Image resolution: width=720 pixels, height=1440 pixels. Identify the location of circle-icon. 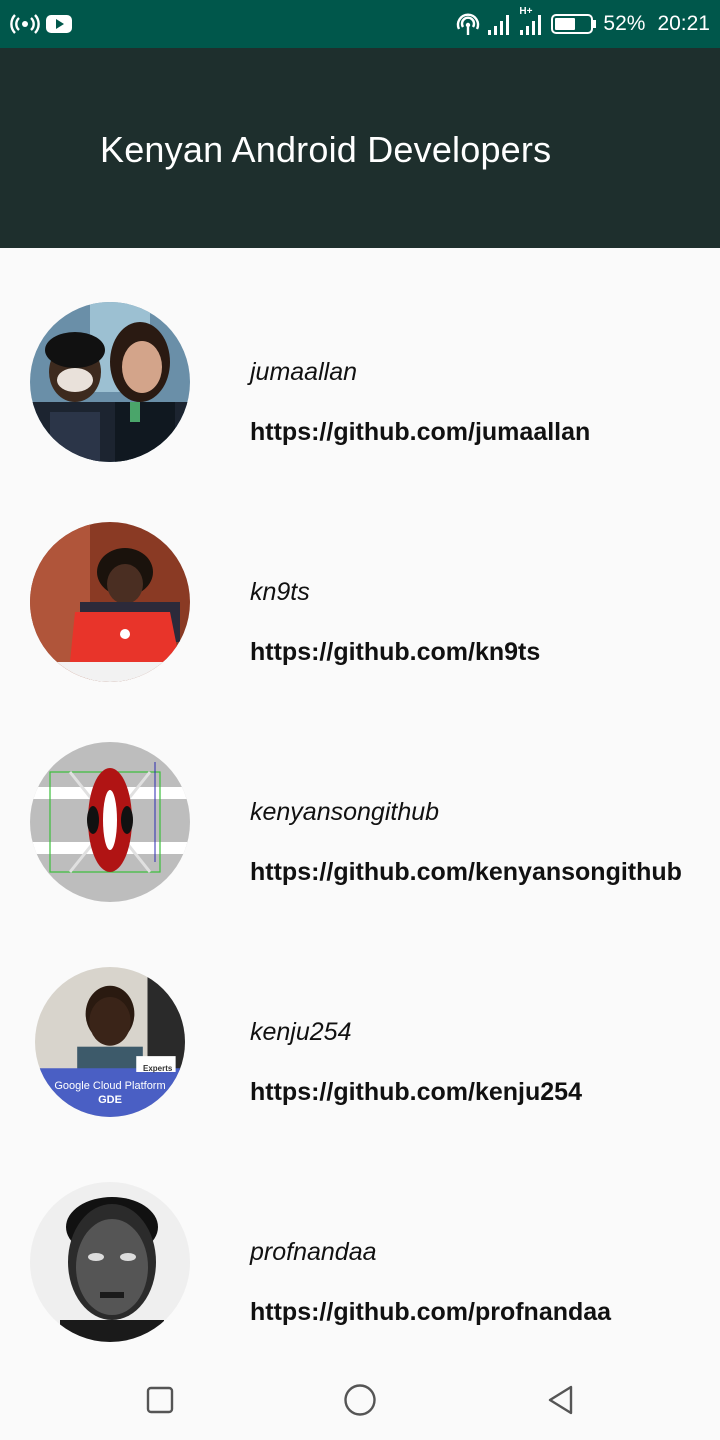
(360, 1400).